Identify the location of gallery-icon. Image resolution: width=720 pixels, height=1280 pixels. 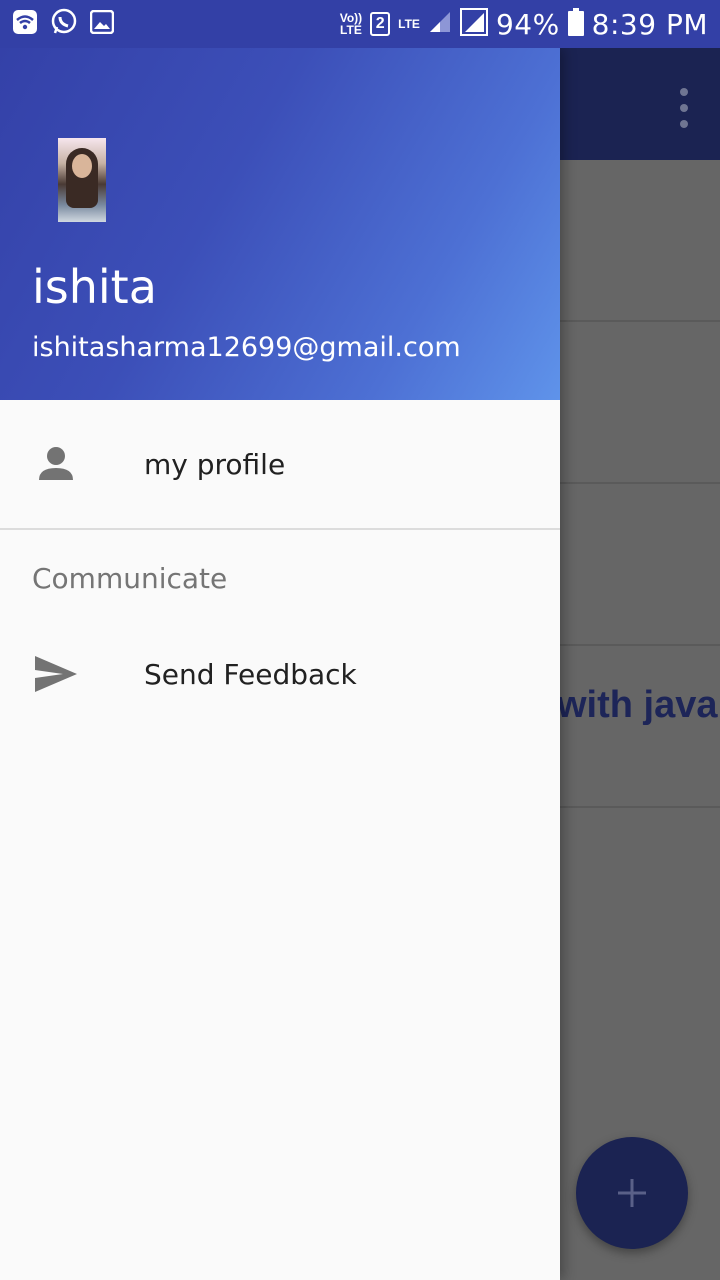
(102, 24).